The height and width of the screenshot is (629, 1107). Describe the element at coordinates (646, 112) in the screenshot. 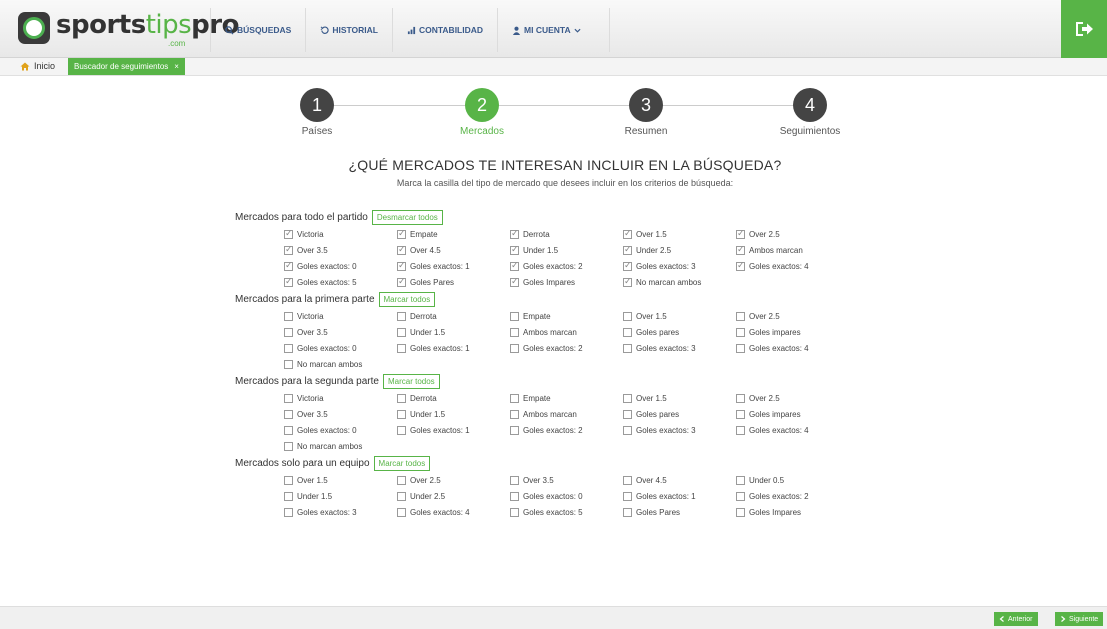

I see `step-resumen: 3 Resumen` at that location.